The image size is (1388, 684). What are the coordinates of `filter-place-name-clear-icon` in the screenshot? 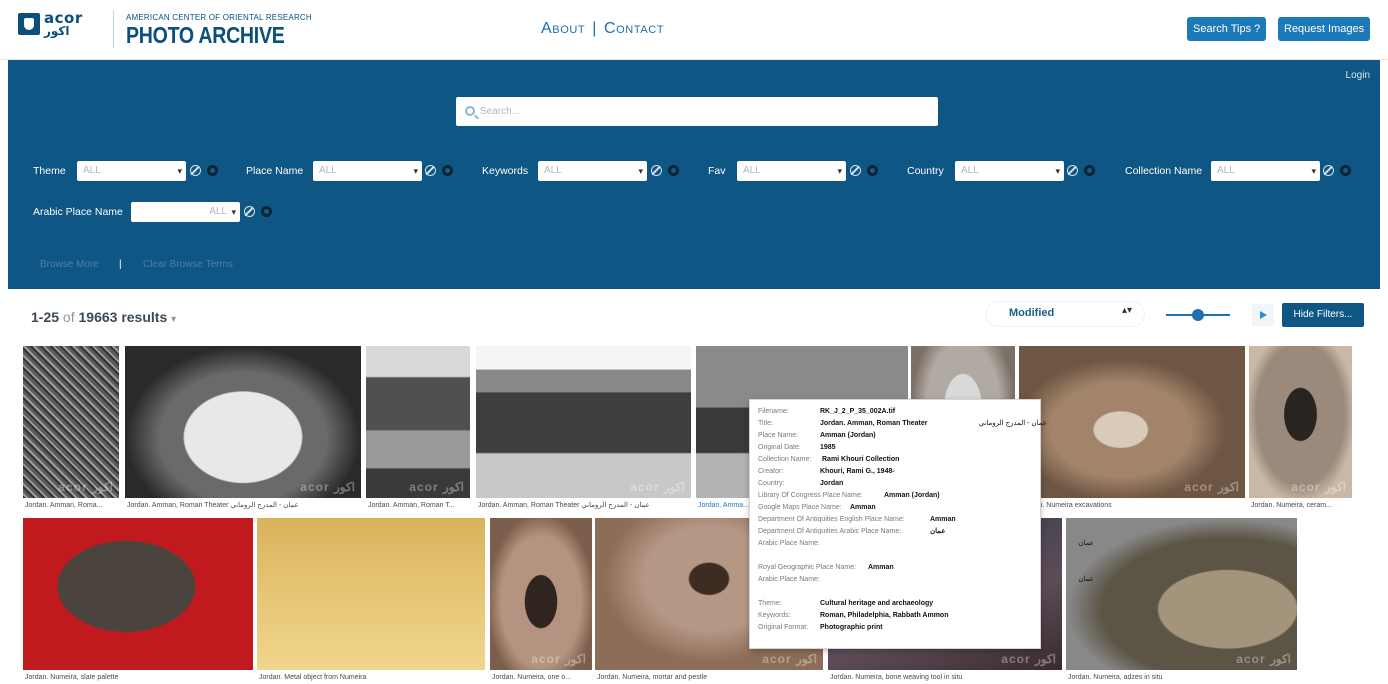 It's located at (430, 170).